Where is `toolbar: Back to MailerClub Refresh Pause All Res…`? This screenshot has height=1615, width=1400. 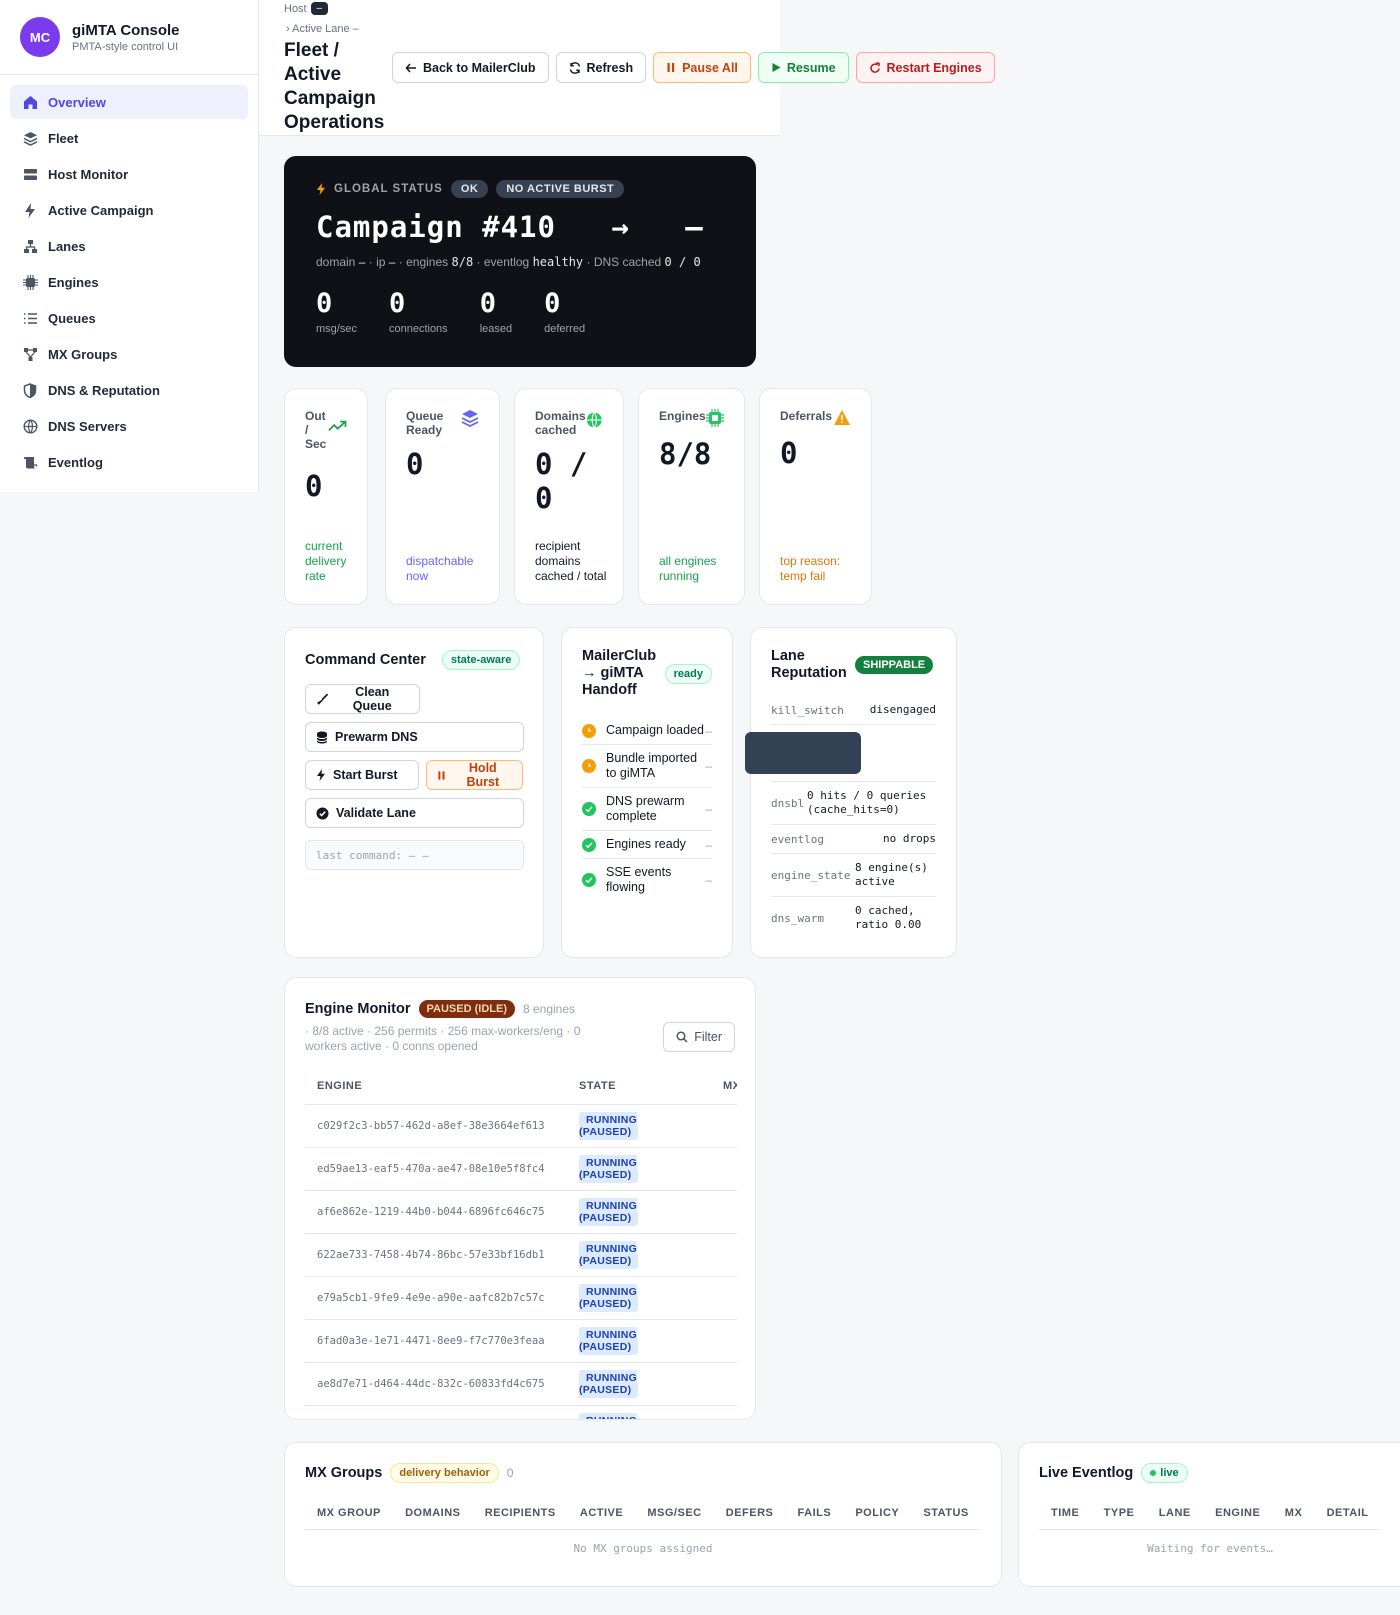
toolbar: Back to MailerClub Refresh Pause All Res… is located at coordinates (693, 67).